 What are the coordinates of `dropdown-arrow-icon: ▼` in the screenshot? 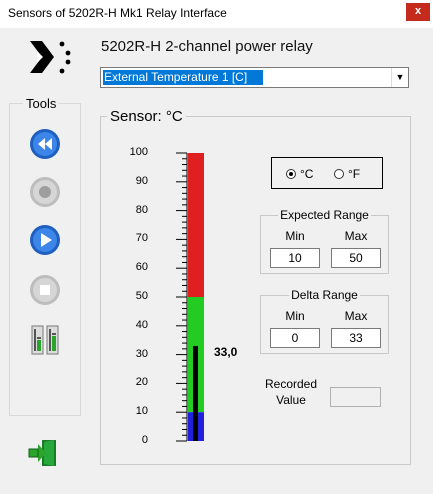 It's located at (399, 77).